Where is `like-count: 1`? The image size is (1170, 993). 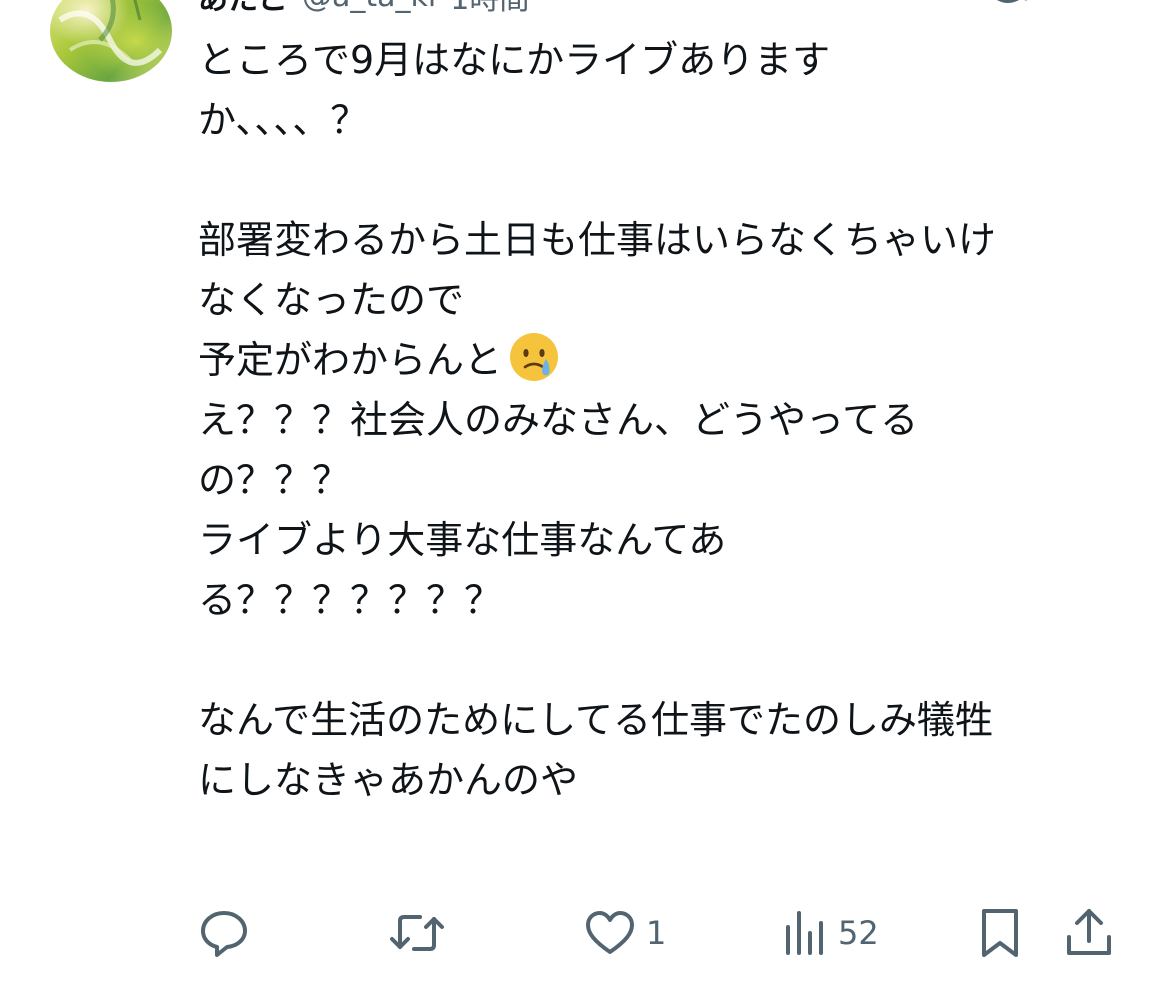
like-count: 1 is located at coordinates (656, 933).